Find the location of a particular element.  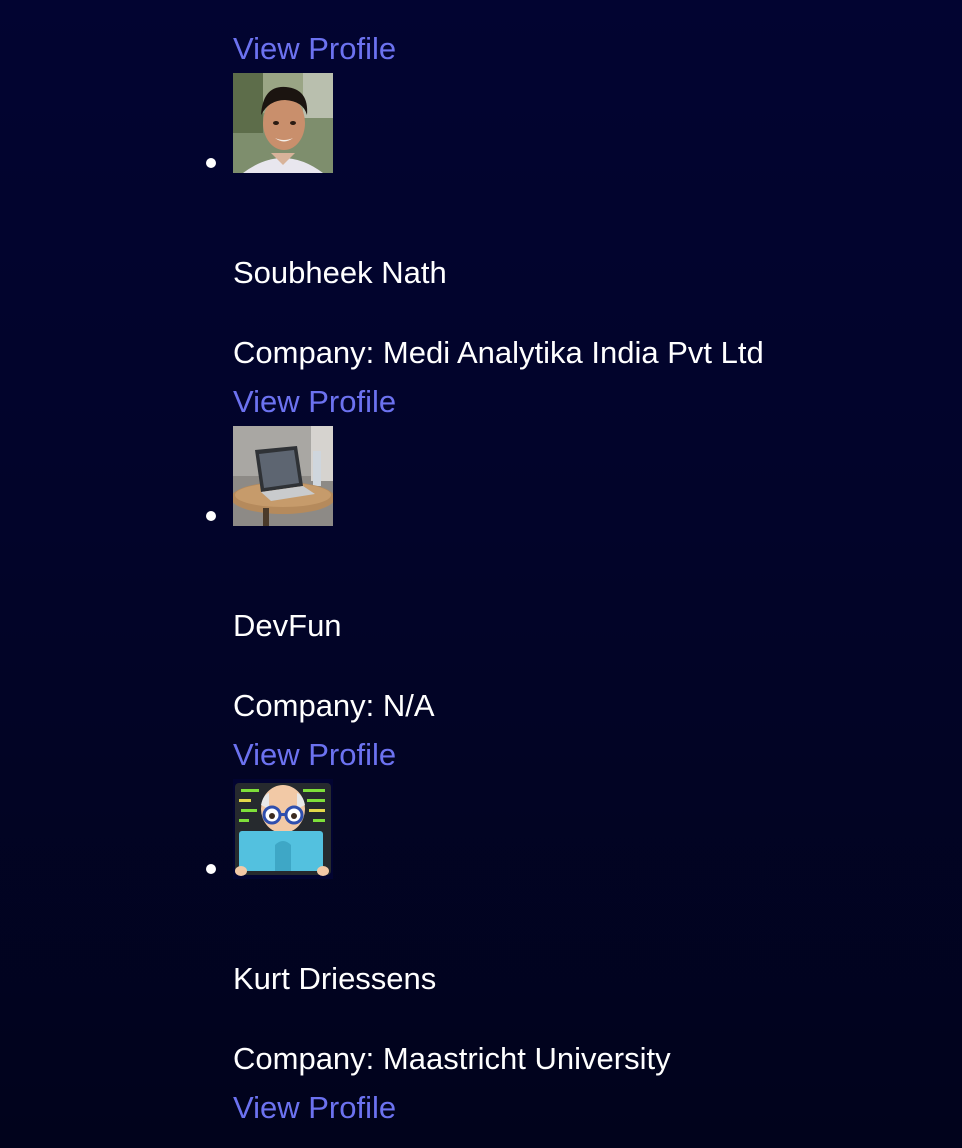

profile-name: DevFun is located at coordinates (287, 625).